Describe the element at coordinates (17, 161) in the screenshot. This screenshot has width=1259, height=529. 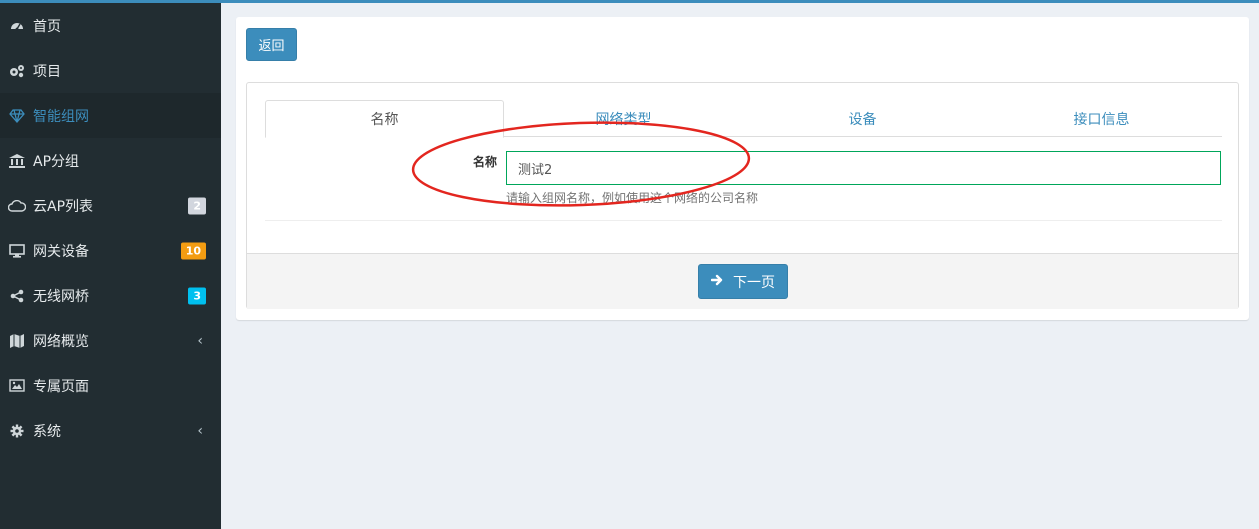
I see `bank-icon` at that location.